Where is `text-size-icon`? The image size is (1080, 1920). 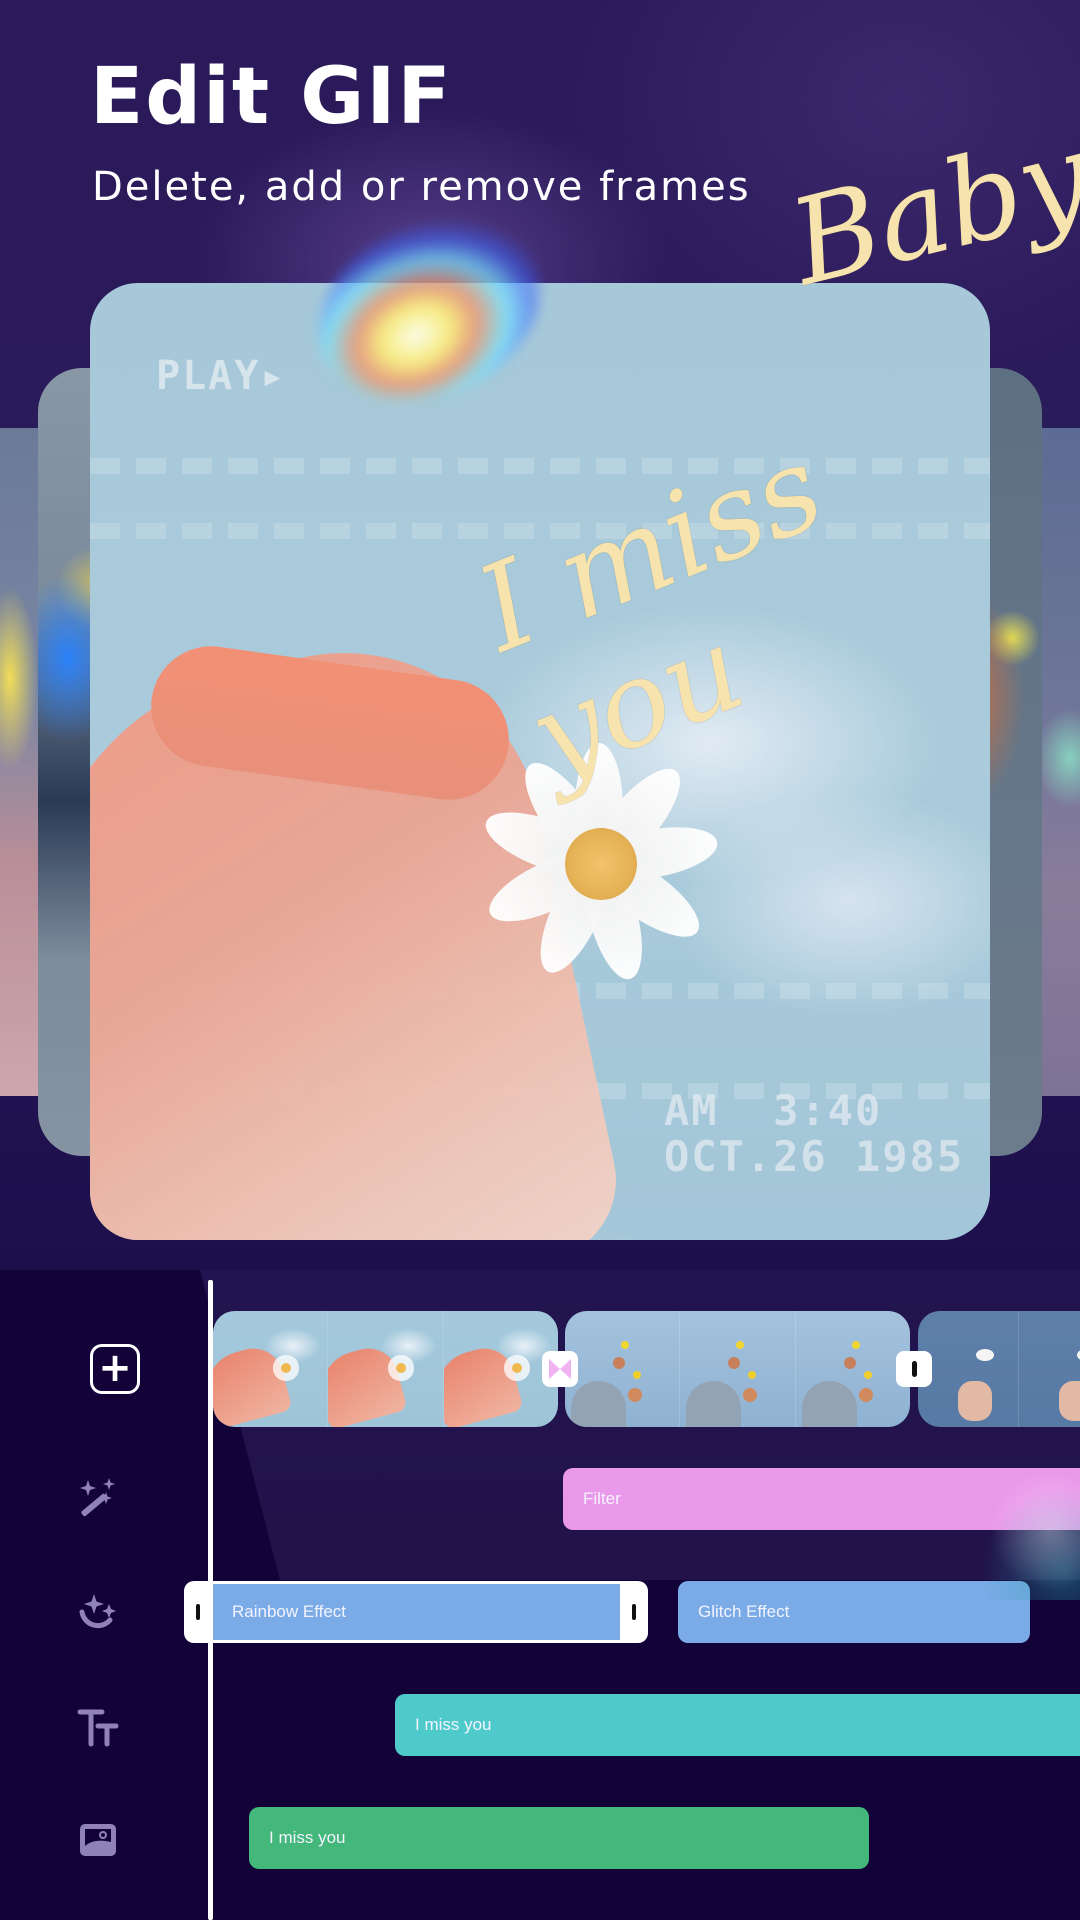 text-size-icon is located at coordinates (98, 1728).